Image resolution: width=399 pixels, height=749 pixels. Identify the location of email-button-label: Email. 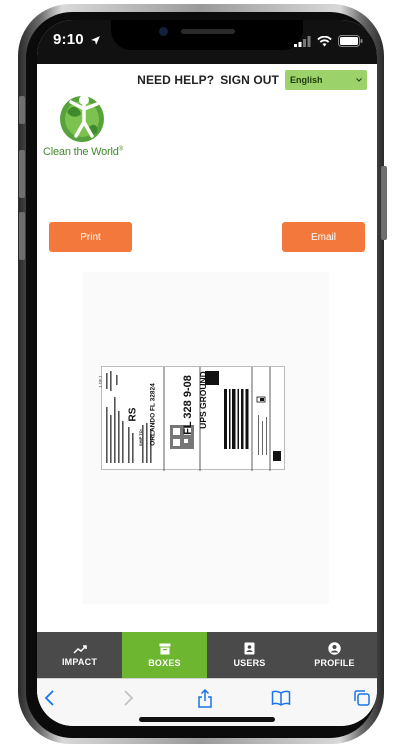
(323, 237).